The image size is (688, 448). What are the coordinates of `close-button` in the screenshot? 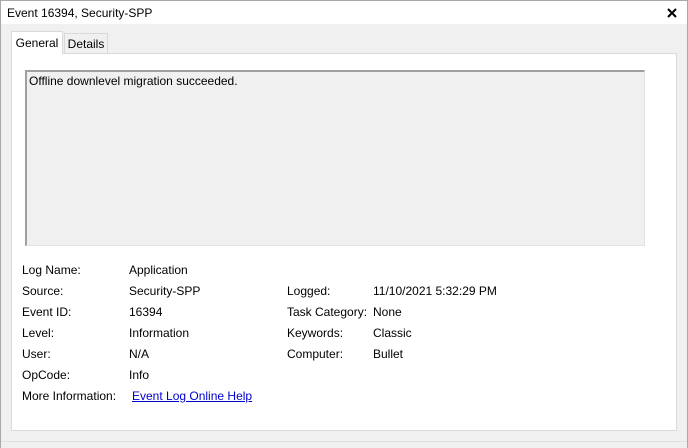 It's located at (672, 12).